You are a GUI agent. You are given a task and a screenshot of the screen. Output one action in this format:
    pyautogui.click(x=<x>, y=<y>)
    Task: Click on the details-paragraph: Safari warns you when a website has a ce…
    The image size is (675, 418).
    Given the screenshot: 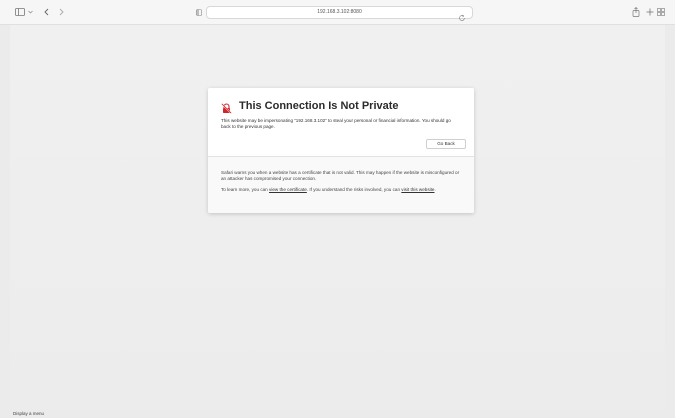 What is the action you would take?
    pyautogui.click(x=340, y=175)
    